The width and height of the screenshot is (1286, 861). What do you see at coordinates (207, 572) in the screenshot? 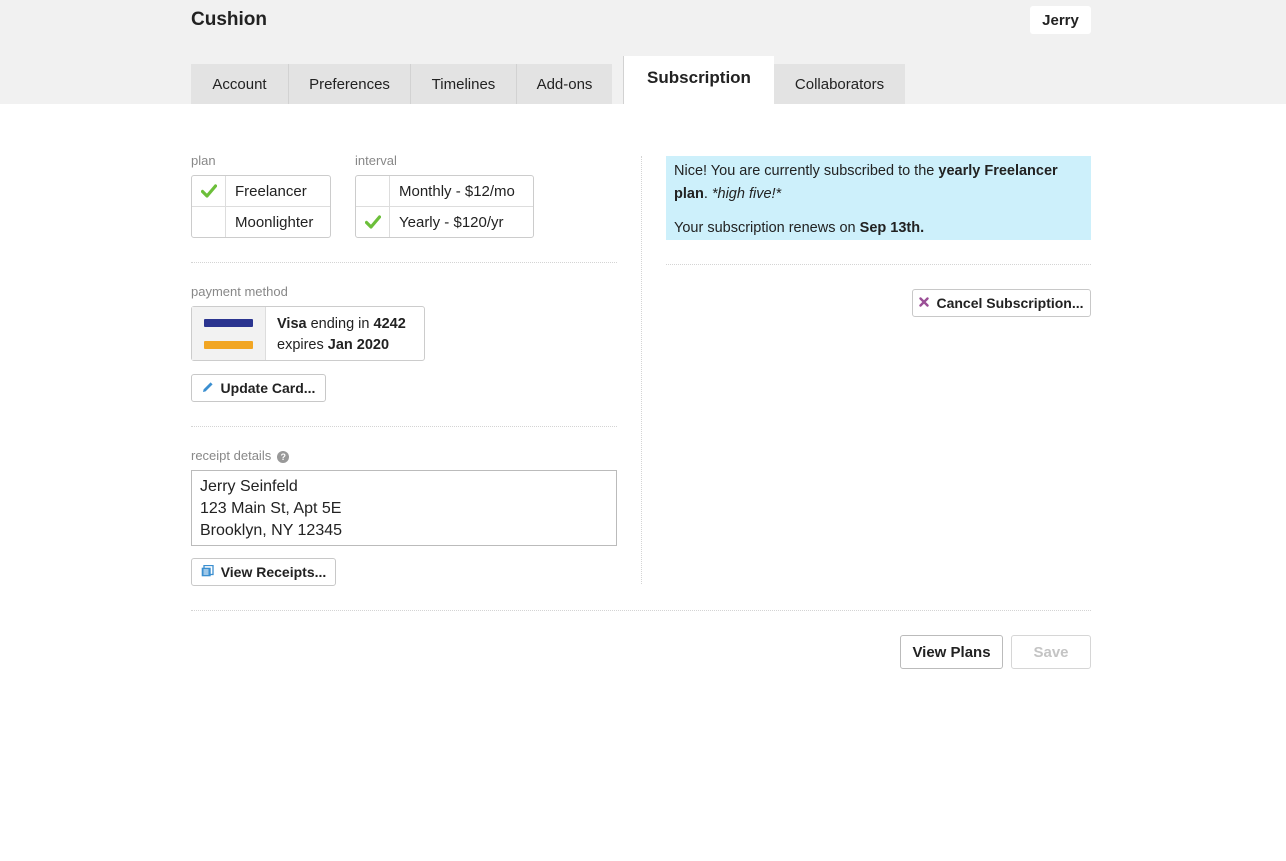
I see `receipts-icon` at bounding box center [207, 572].